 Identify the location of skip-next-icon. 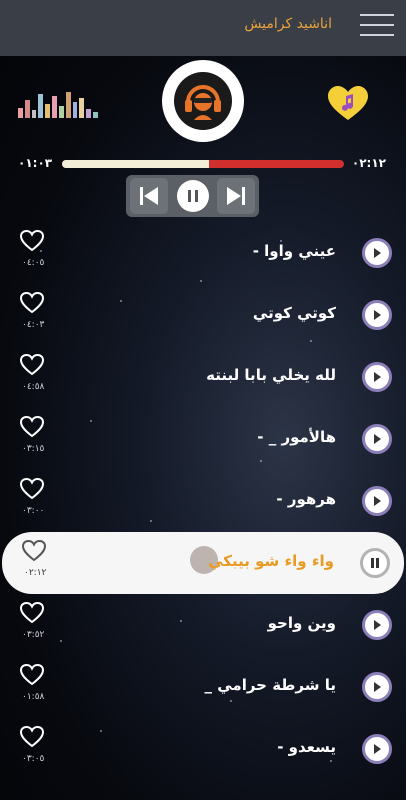
(236, 196).